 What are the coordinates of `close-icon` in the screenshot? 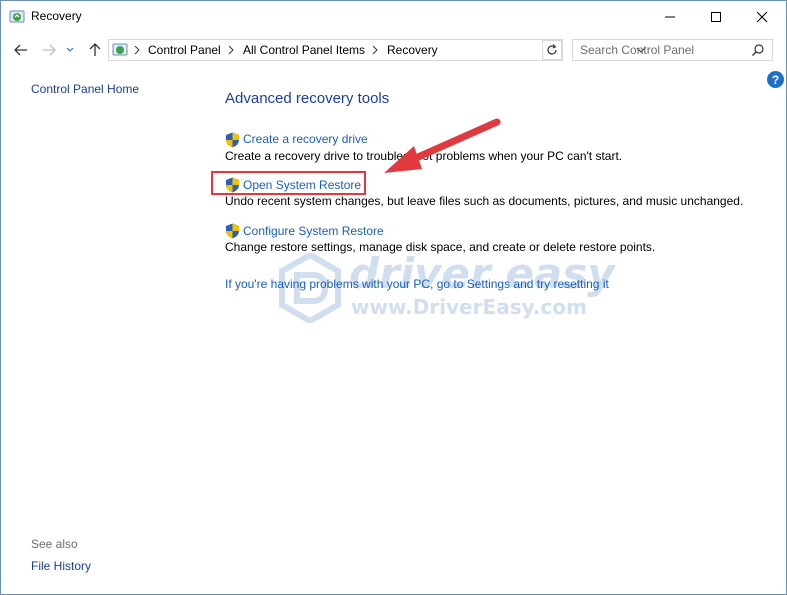 It's located at (762, 17).